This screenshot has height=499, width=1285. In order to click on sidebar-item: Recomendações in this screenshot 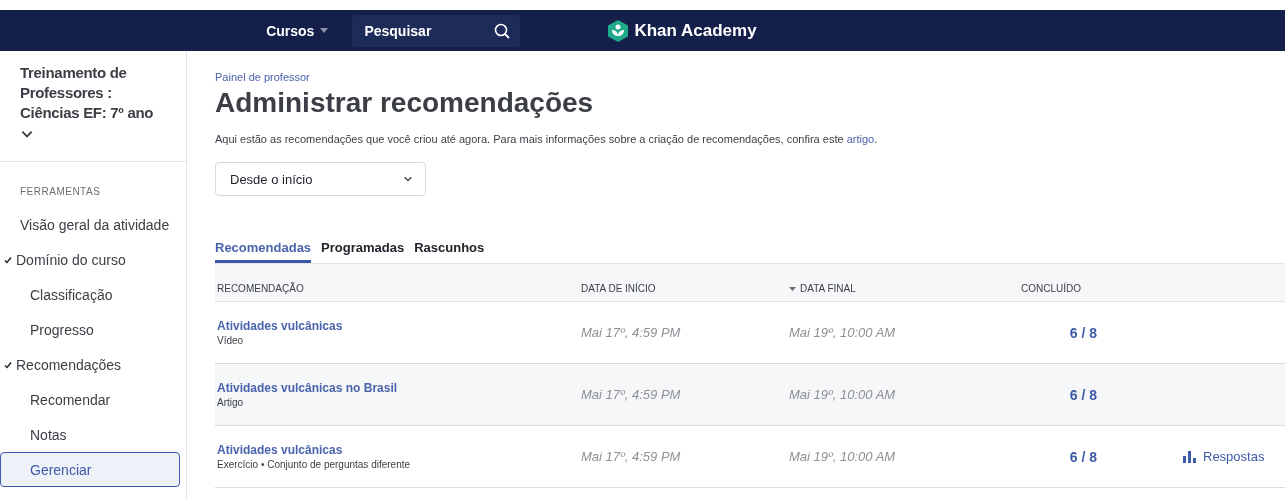, I will do `click(93, 364)`.